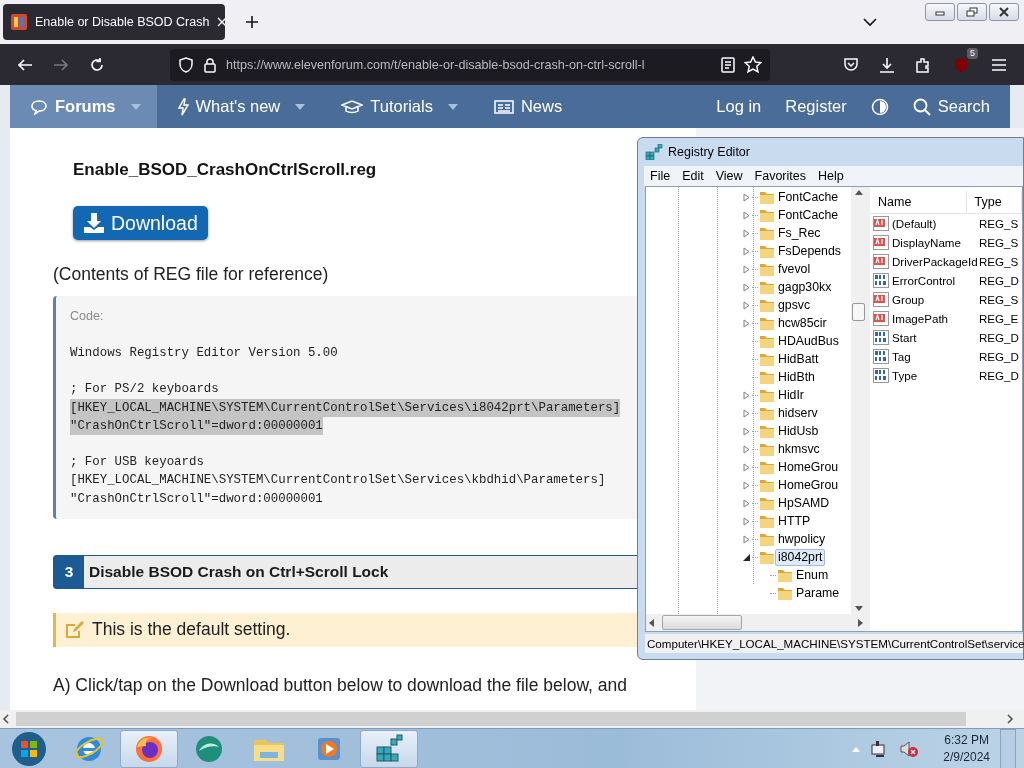 Image resolution: width=1024 pixels, height=768 pixels. I want to click on column-header: Type, so click(994, 202).